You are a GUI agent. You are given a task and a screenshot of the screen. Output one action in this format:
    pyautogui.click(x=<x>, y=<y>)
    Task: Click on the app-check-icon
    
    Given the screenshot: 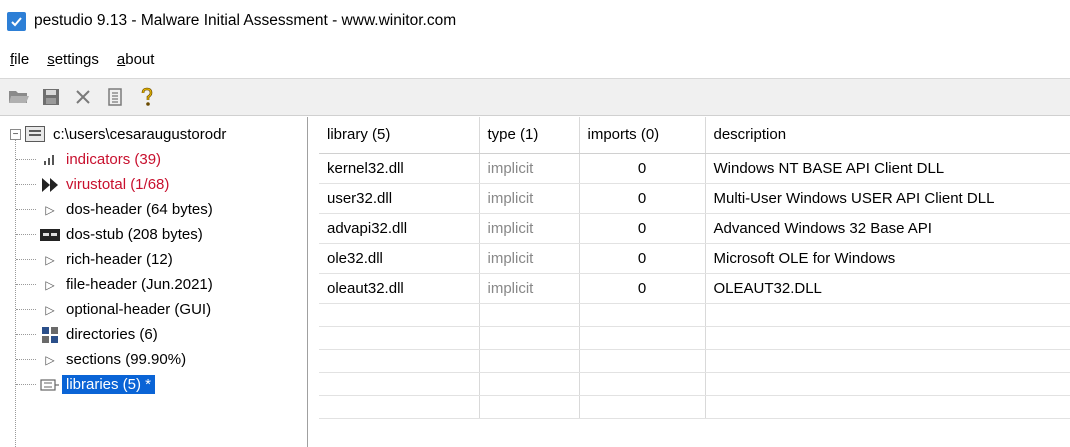 What is the action you would take?
    pyautogui.click(x=16, y=21)
    